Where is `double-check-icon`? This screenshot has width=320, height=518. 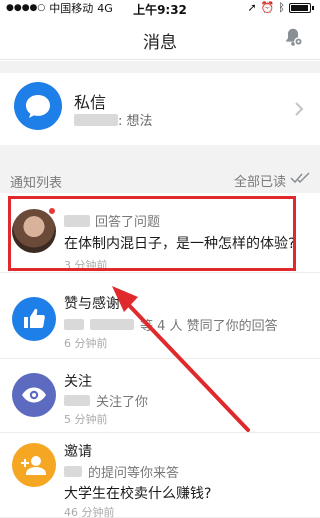
double-check-icon is located at coordinates (301, 178).